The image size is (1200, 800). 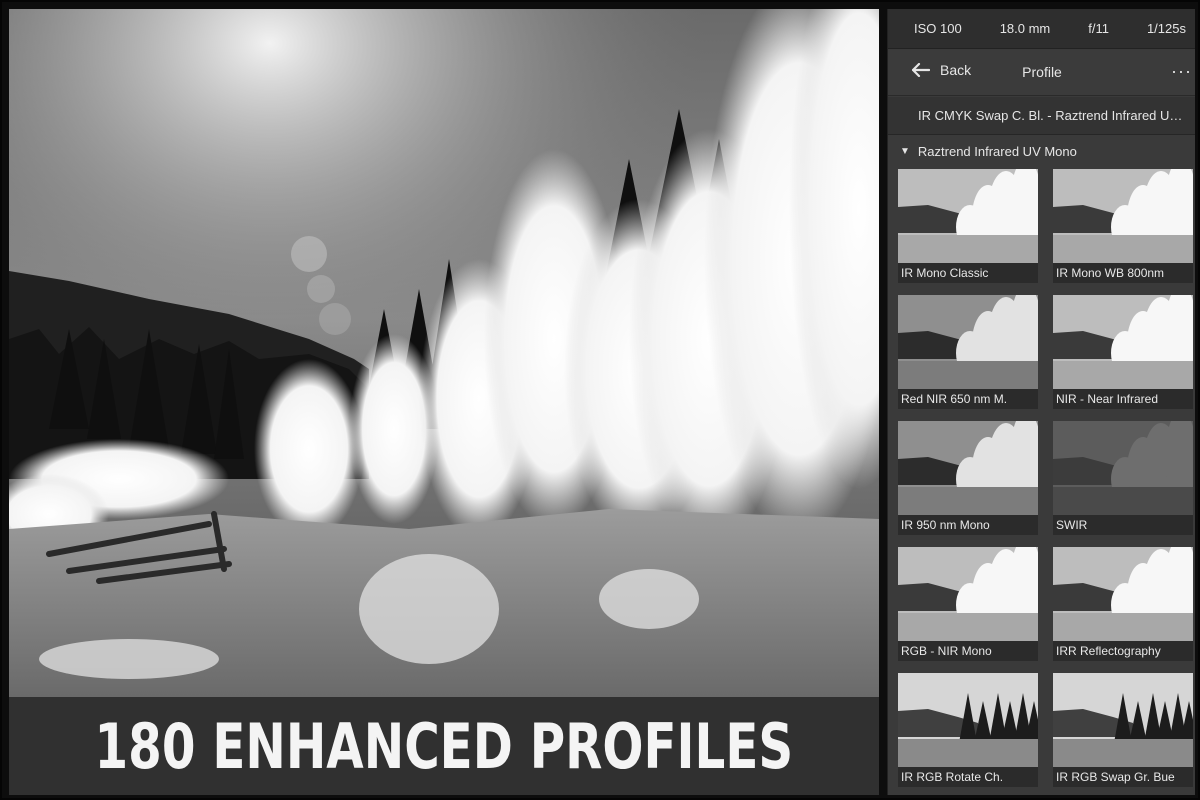 What do you see at coordinates (1166, 28) in the screenshot?
I see `shutter-speed-value: 1/125s` at bounding box center [1166, 28].